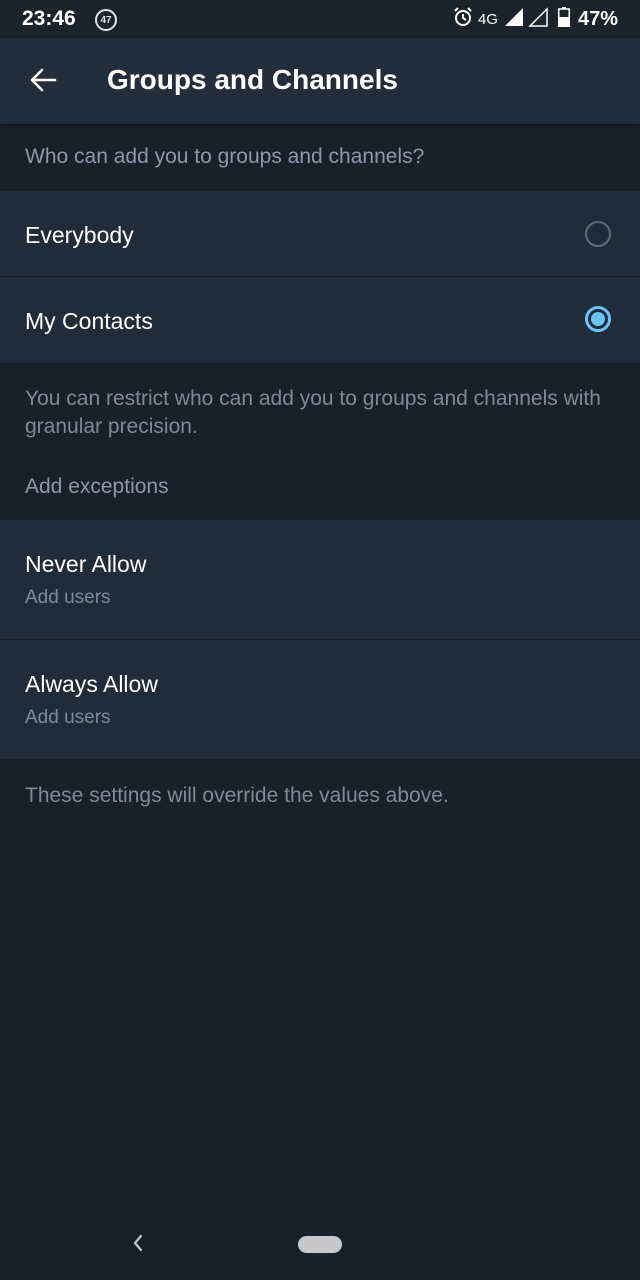 This screenshot has width=640, height=1280. Describe the element at coordinates (252, 79) in the screenshot. I see `page-title: Groups and Channels` at that location.